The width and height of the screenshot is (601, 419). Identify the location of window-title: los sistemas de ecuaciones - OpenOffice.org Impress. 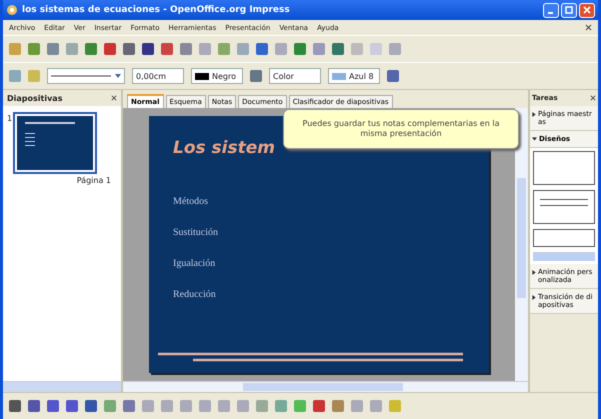
(156, 10).